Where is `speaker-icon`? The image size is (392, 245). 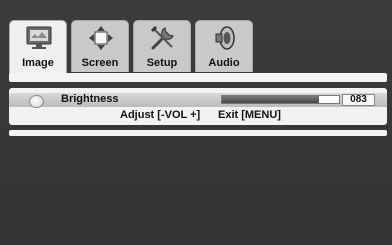 speaker-icon is located at coordinates (225, 38).